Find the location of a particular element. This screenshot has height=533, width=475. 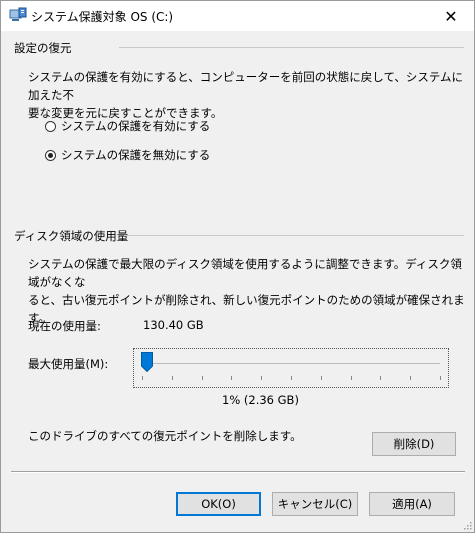

radio-enable-protection: システムの保護を有効にする is located at coordinates (127, 126).